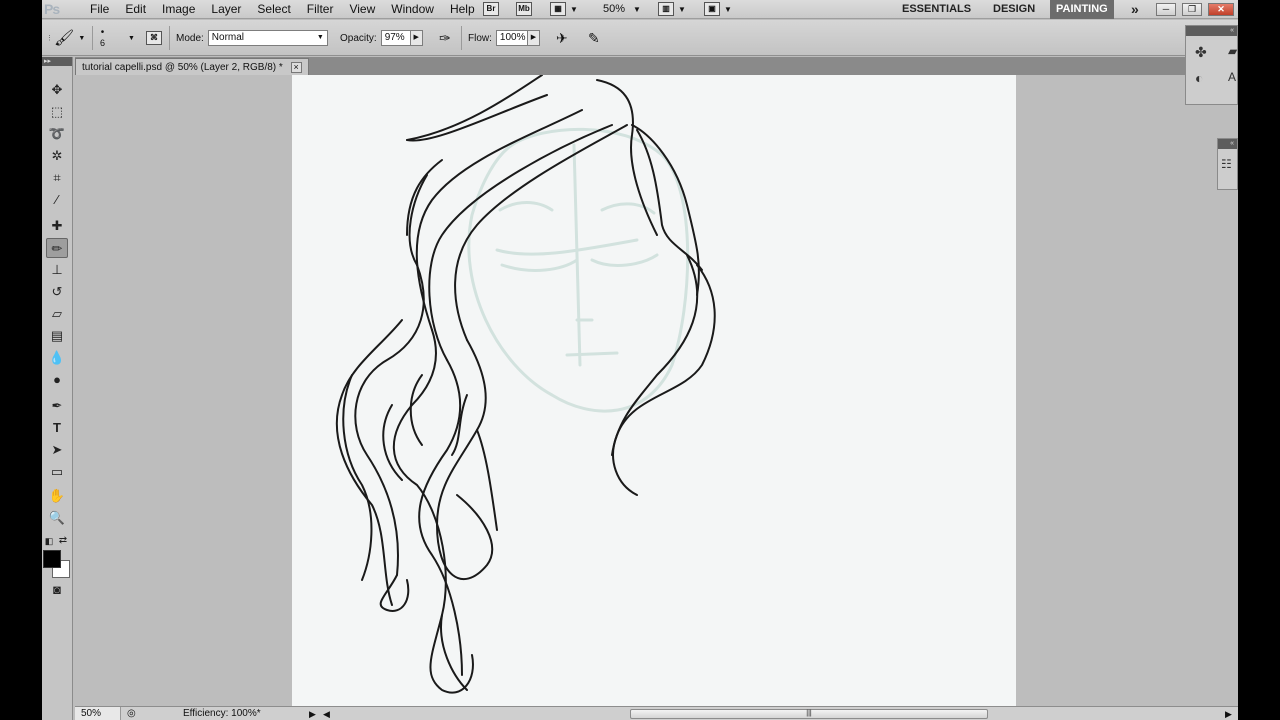 Image resolution: width=1280 pixels, height=720 pixels. What do you see at coordinates (57, 90) in the screenshot?
I see `move-tool-icon: ✥` at bounding box center [57, 90].